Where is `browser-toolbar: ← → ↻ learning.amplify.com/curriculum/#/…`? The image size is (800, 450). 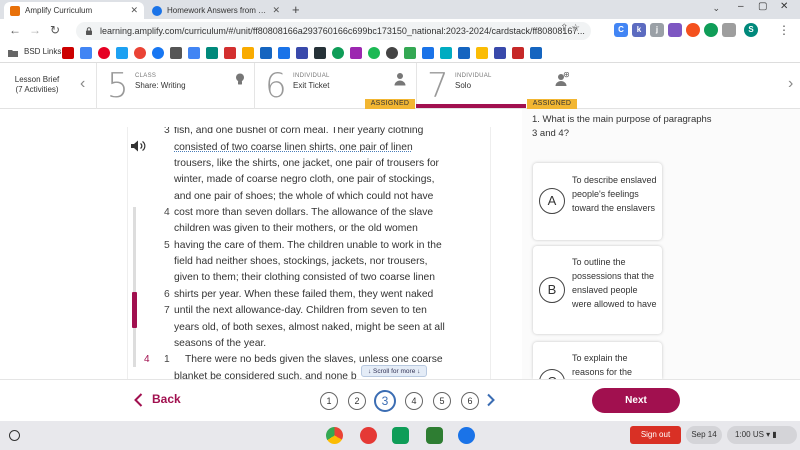 browser-toolbar: ← → ↻ learning.amplify.com/curriculum/#/… is located at coordinates (400, 31).